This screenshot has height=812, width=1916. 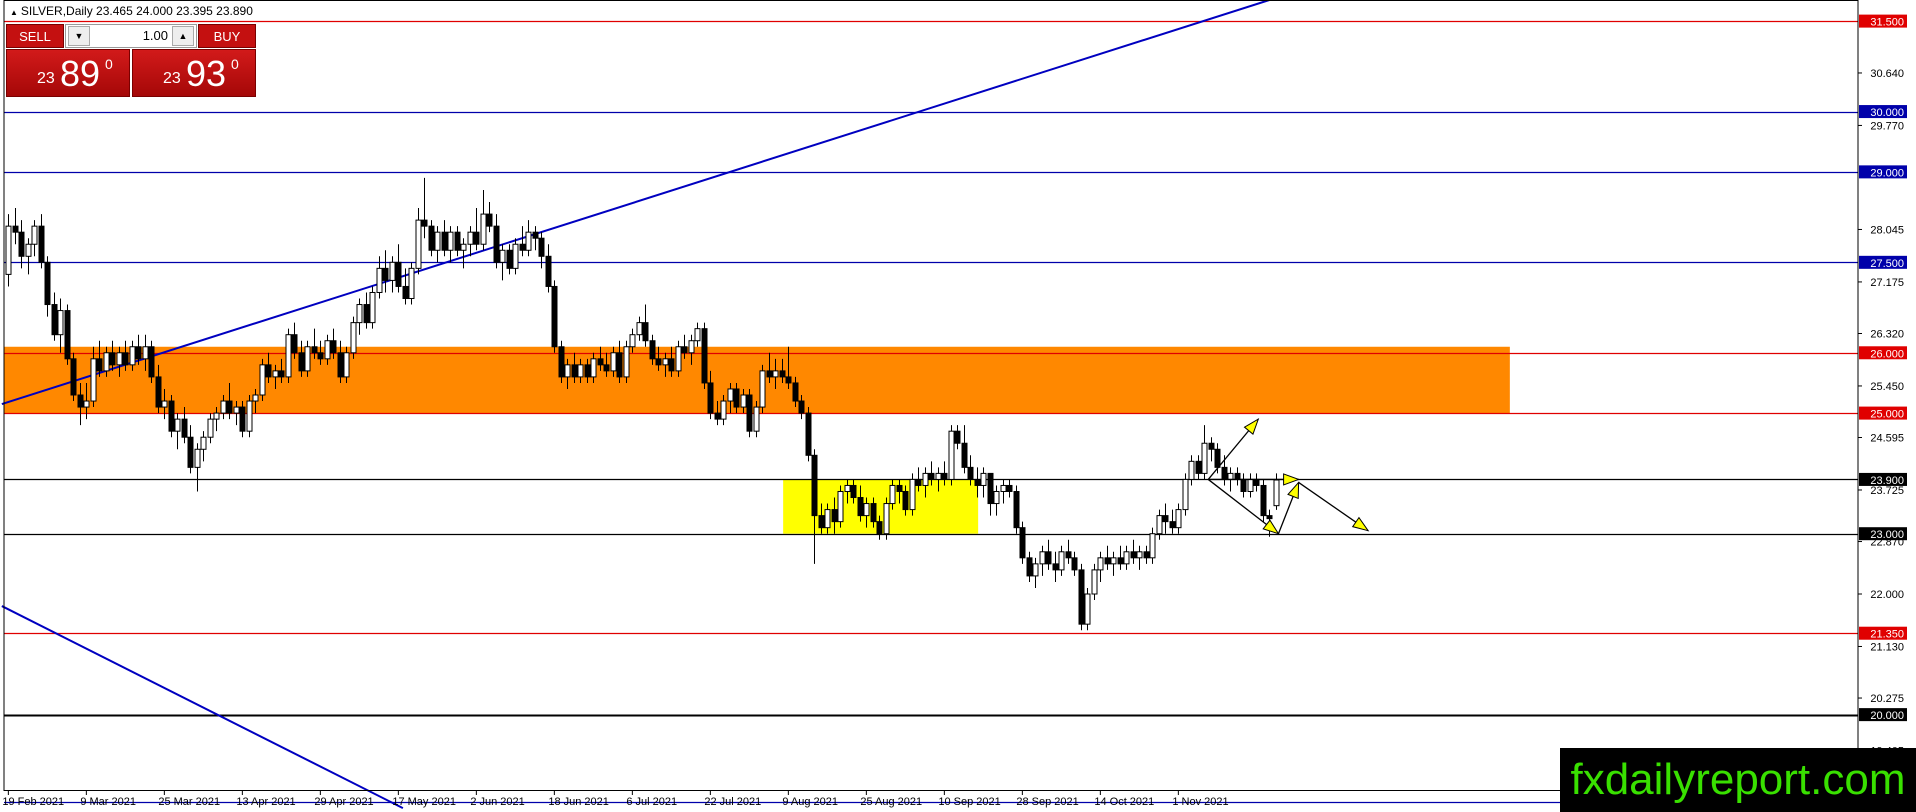 What do you see at coordinates (810, 802) in the screenshot?
I see `x-tick-label-10: 9 Aug 2021` at bounding box center [810, 802].